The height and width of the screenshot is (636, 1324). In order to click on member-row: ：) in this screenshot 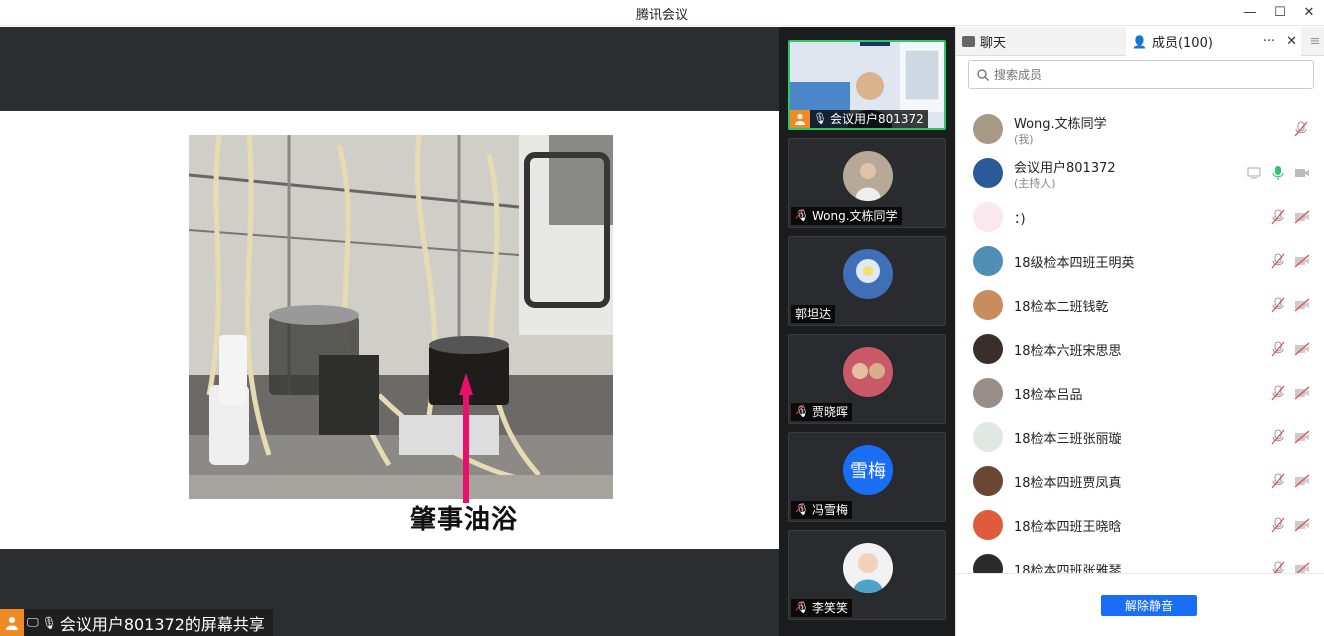, I will do `click(1140, 217)`.